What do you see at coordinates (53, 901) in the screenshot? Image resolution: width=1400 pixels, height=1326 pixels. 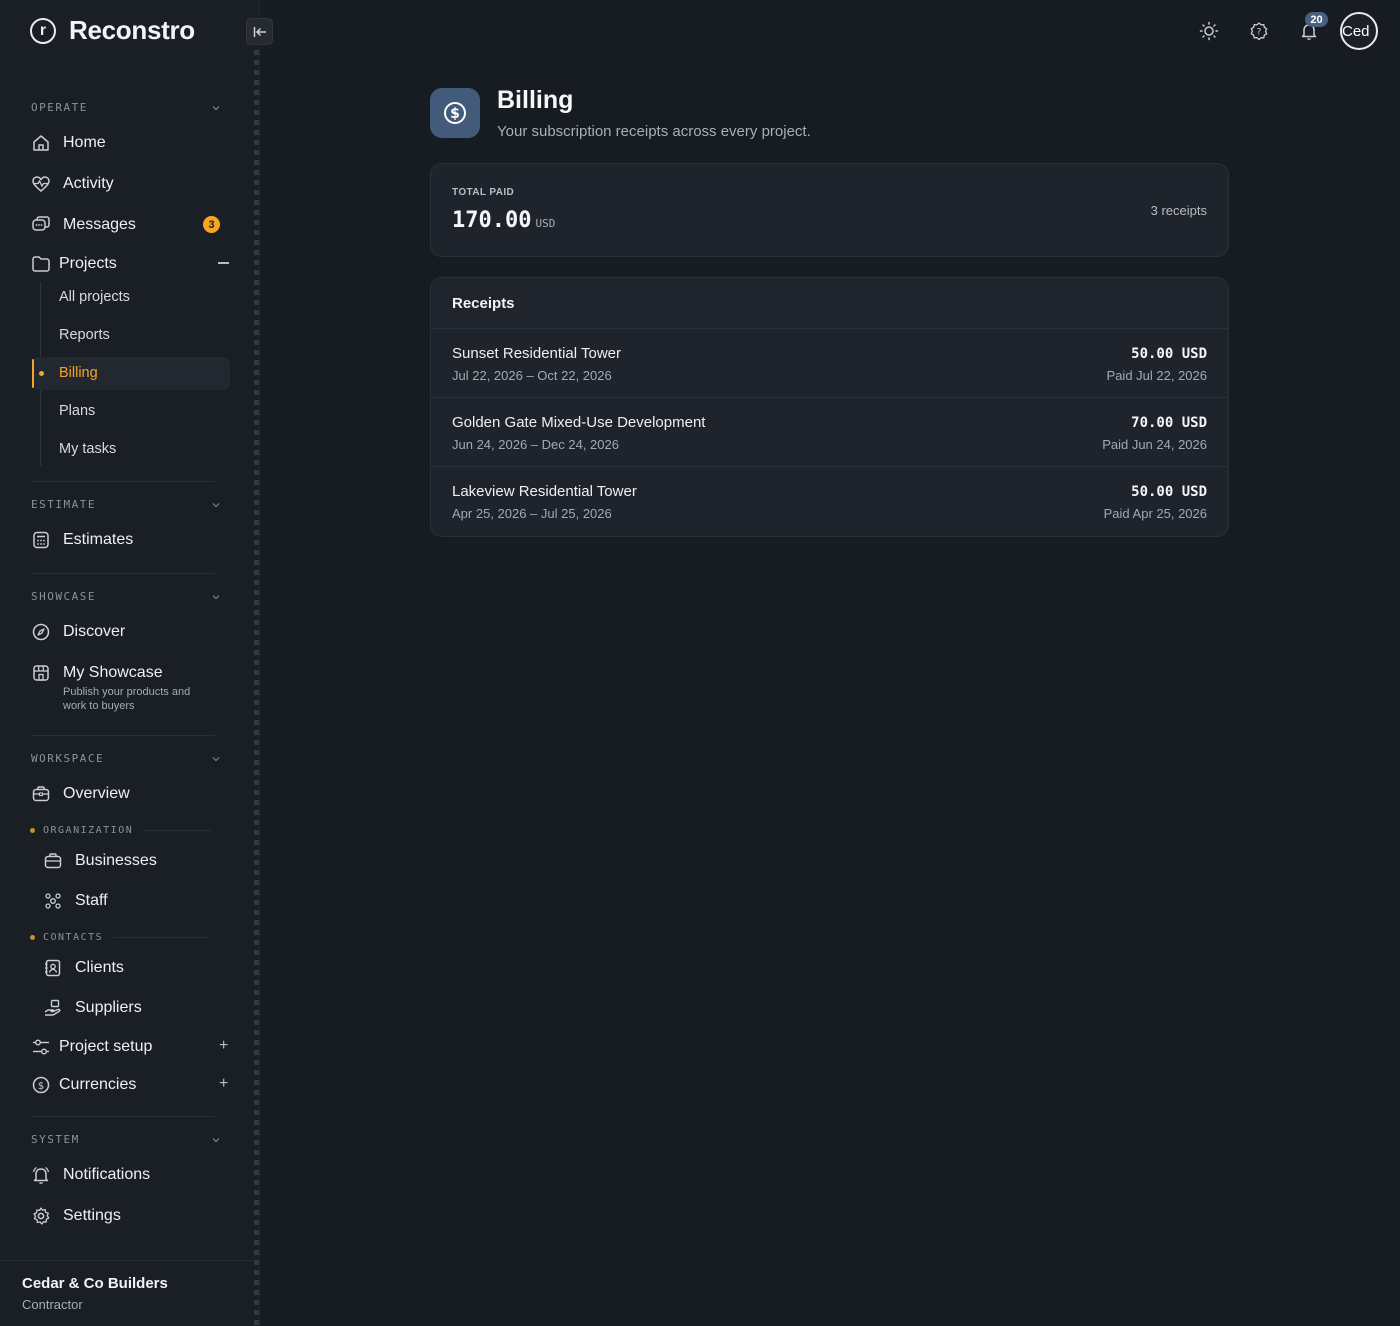 I see `team-icon` at bounding box center [53, 901].